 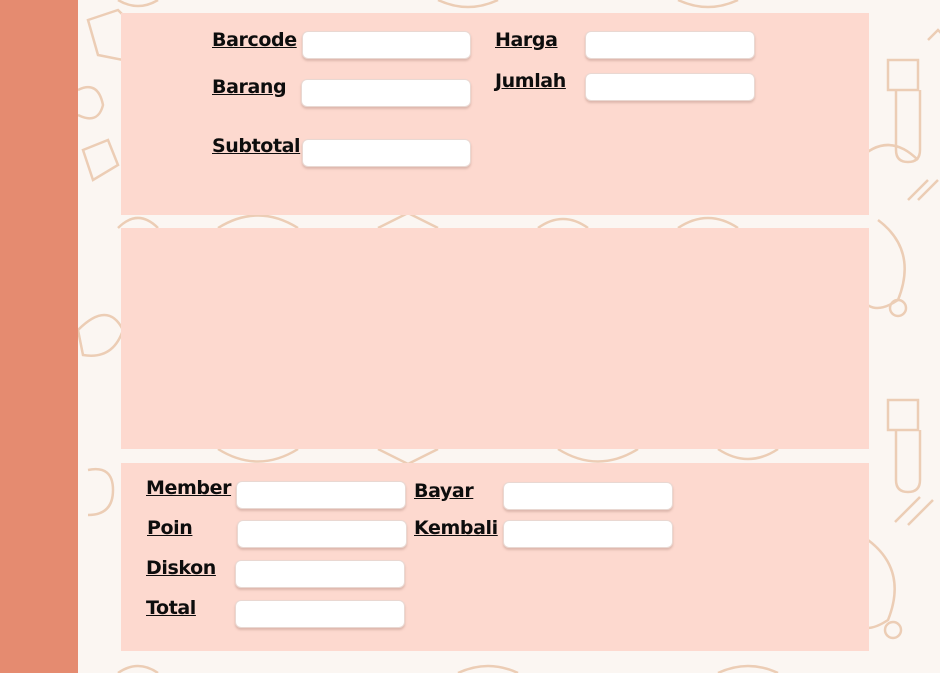 I want to click on member-input, so click(x=321, y=495).